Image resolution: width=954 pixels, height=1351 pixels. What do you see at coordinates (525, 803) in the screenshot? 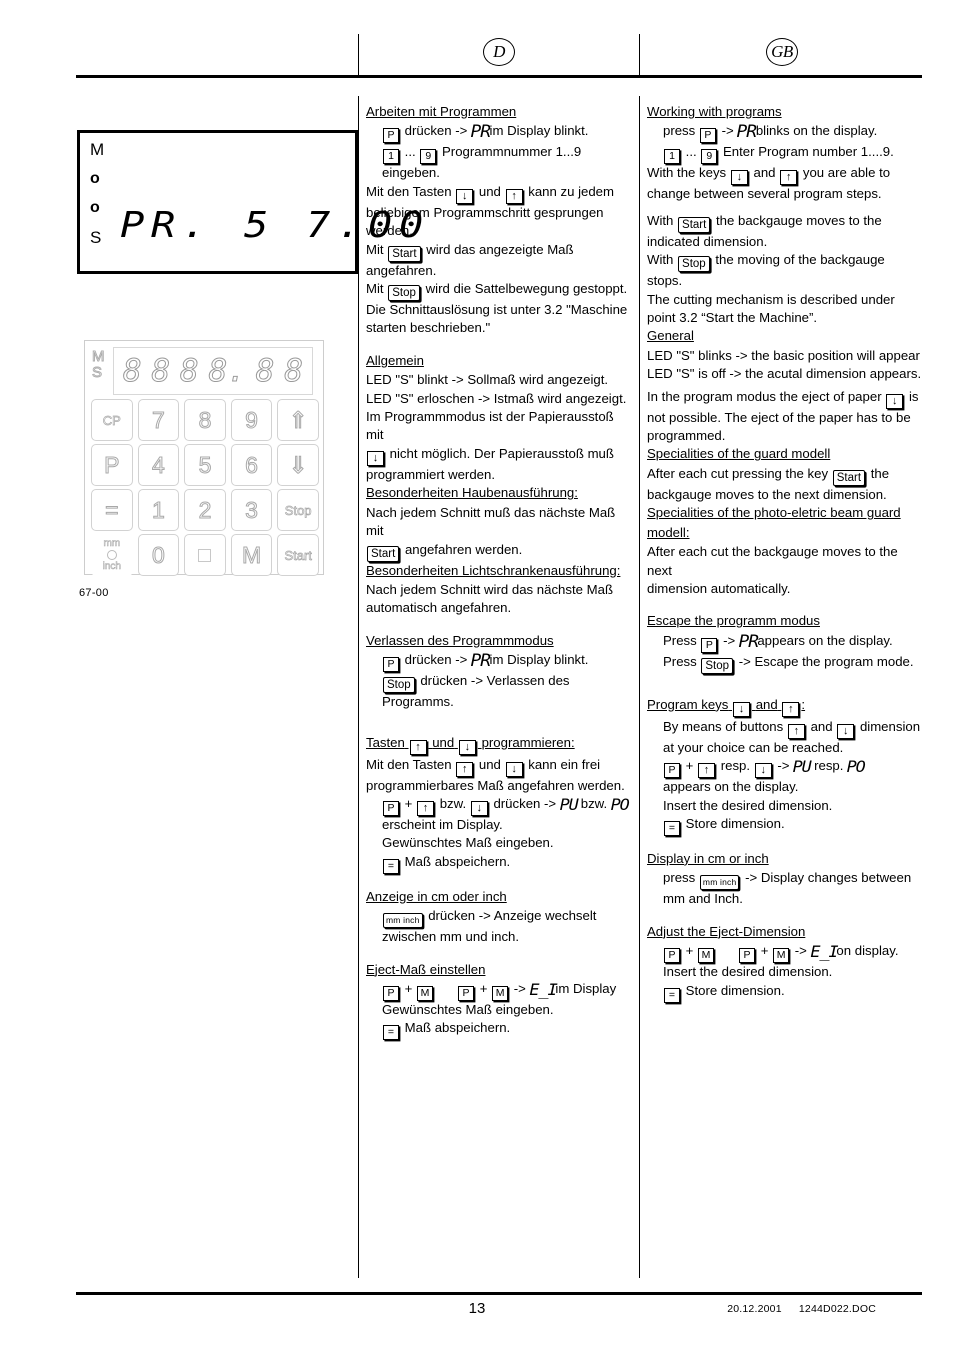
I see `de-druecken-label: drücken ->` at bounding box center [525, 803].